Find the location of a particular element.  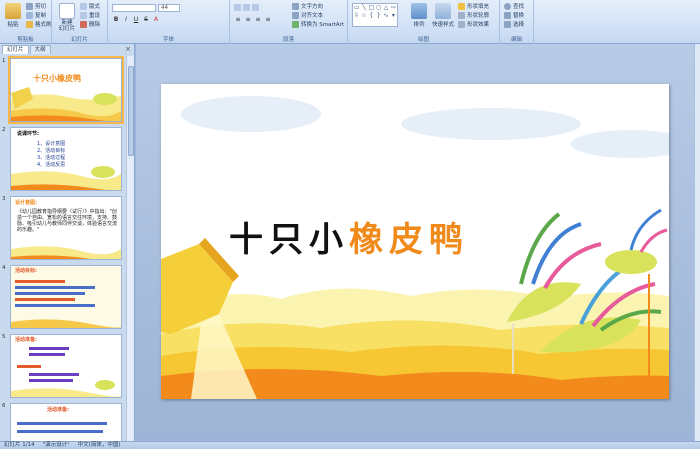

slide-title-black: 十只小 is located at coordinates (289, 240).